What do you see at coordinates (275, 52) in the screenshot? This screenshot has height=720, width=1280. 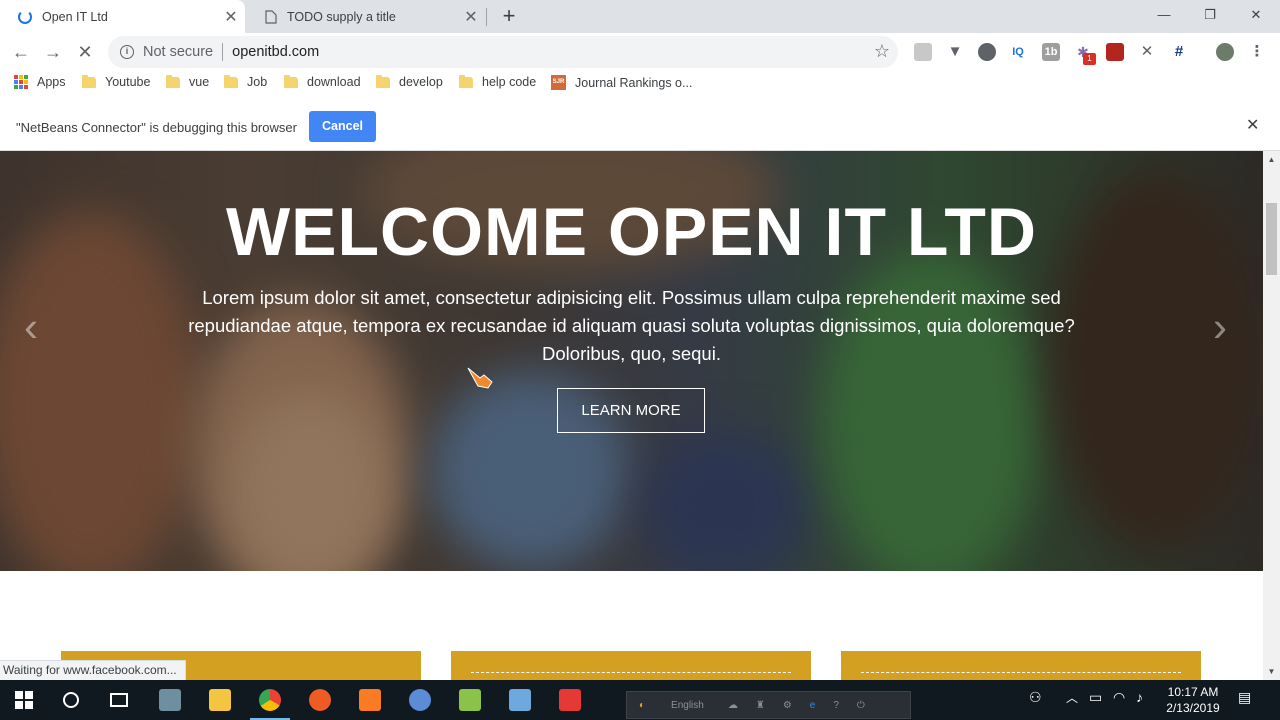 I see `url-text: openitbd.com` at bounding box center [275, 52].